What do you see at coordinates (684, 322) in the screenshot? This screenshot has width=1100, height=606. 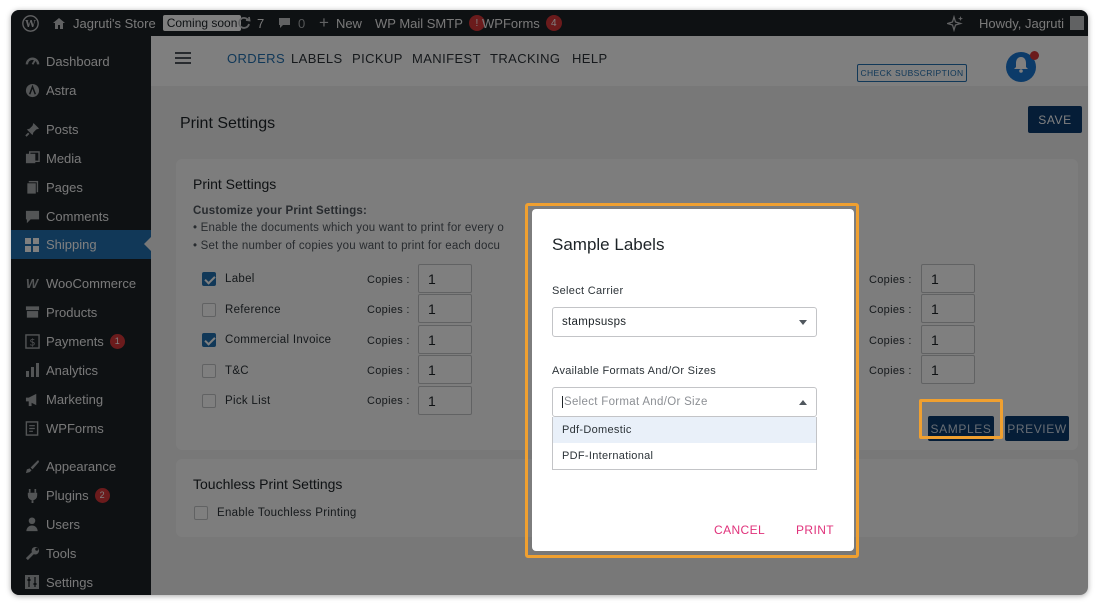 I see `carrier-select: stampsusps` at bounding box center [684, 322].